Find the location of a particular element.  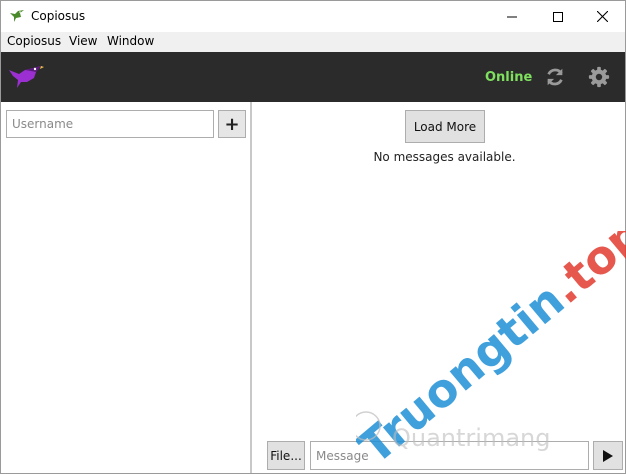

close-icon is located at coordinates (602, 16).